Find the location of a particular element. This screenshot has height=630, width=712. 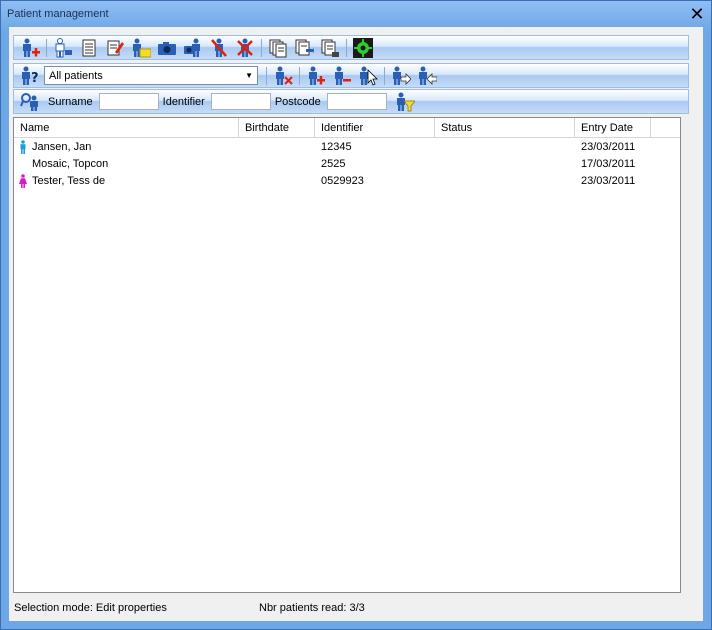

patient-filter-icon is located at coordinates (405, 101).